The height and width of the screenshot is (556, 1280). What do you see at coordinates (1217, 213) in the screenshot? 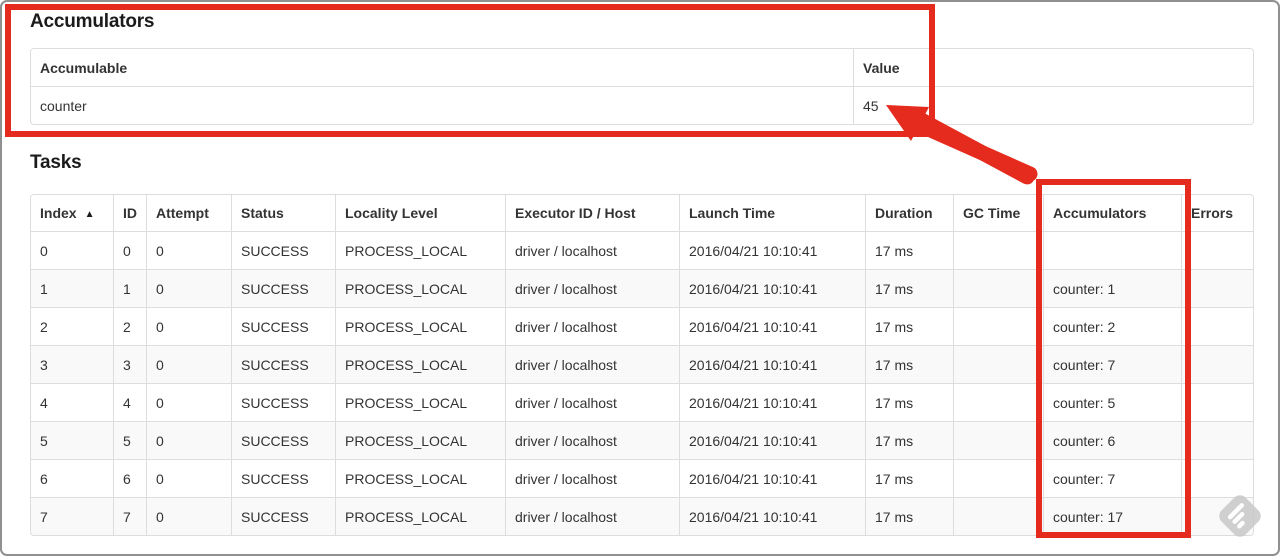
I see `col-header-errors: Errors` at bounding box center [1217, 213].